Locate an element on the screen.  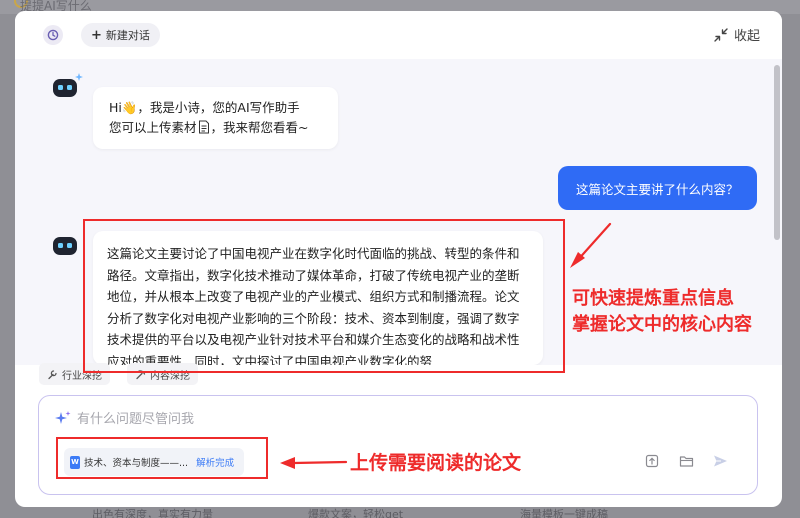
greeting-line-2-post: ，我来帮您看看~ is located at coordinates (259, 127).